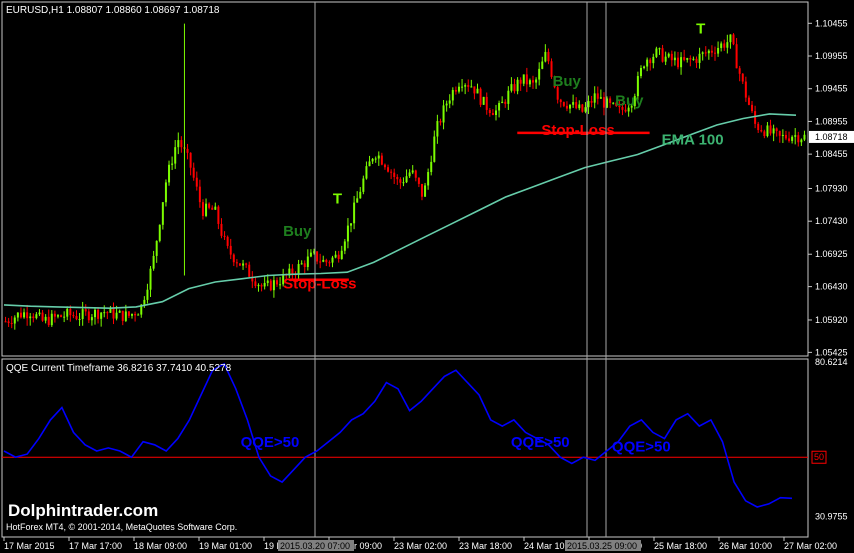 This screenshot has width=854, height=553. What do you see at coordinates (831, 320) in the screenshot?
I see `price-tick-label: 1.05920` at bounding box center [831, 320].